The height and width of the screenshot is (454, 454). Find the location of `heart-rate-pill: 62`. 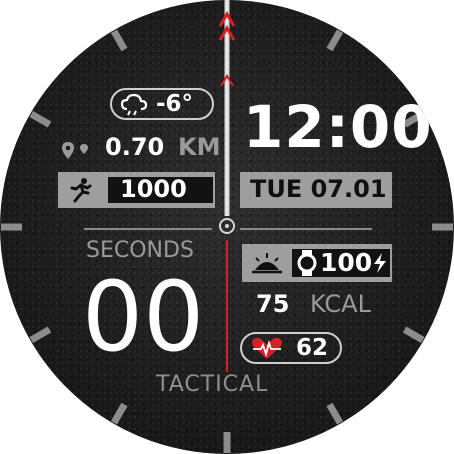

heart-rate-pill: 62 is located at coordinates (291, 348).